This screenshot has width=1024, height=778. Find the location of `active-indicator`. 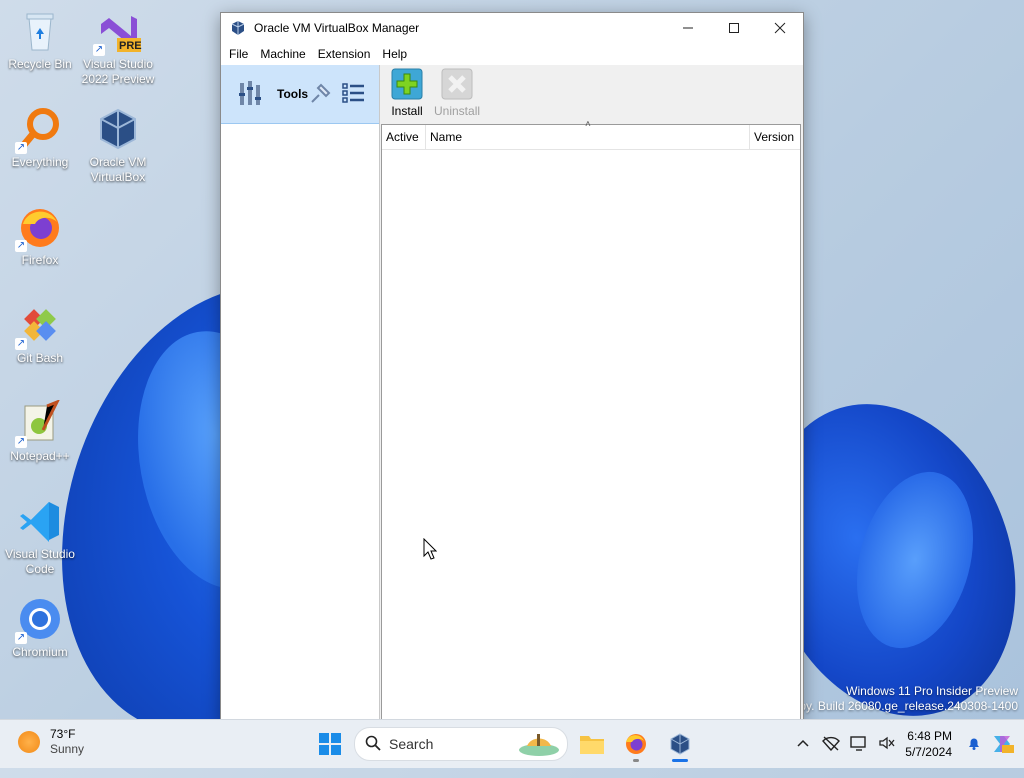

active-indicator is located at coordinates (680, 760).